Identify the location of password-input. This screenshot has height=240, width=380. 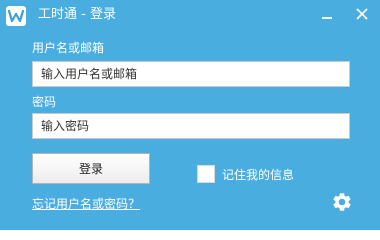
(191, 126).